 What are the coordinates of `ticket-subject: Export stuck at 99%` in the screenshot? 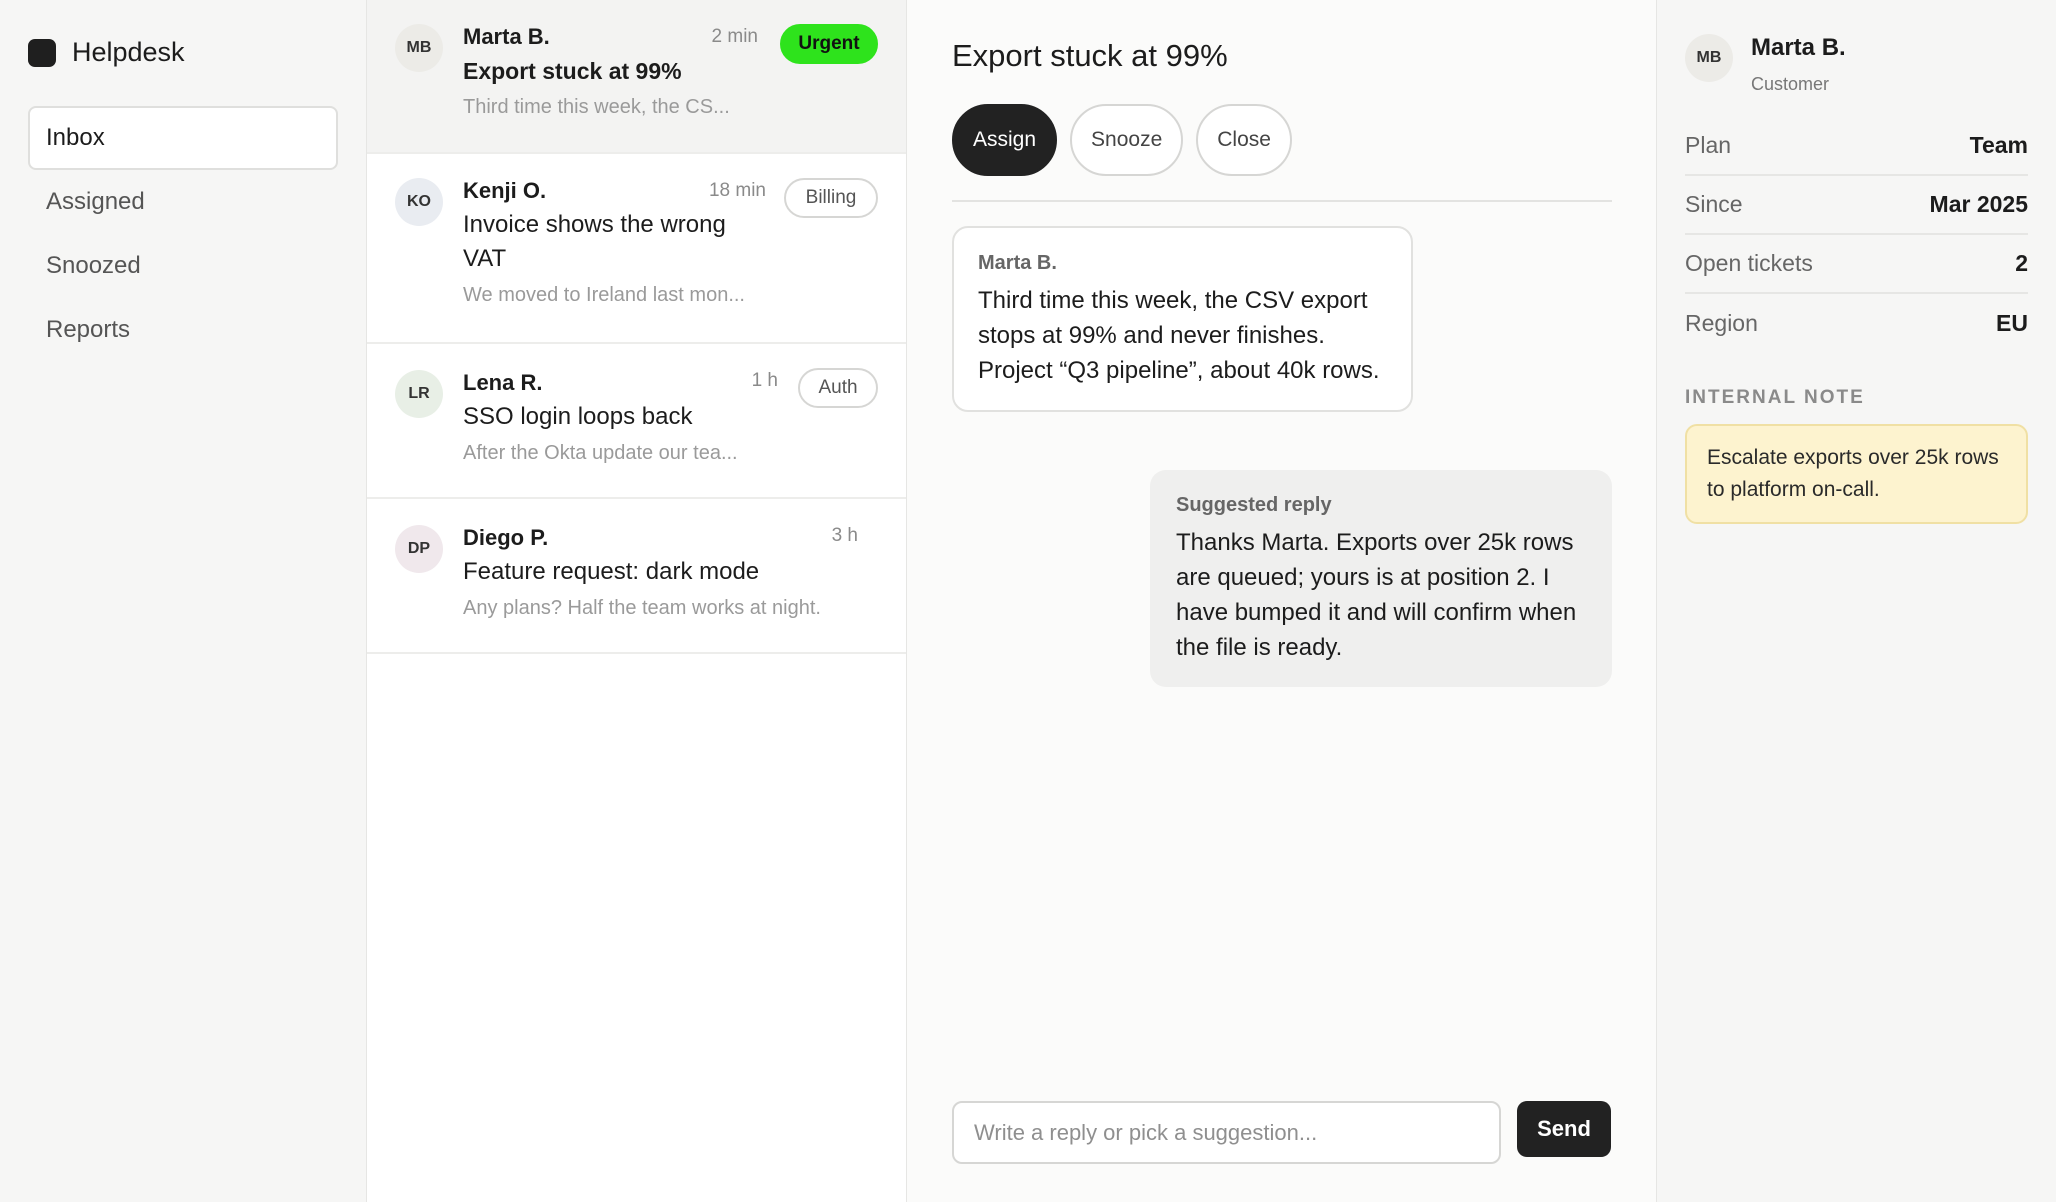 It's located at (572, 71).